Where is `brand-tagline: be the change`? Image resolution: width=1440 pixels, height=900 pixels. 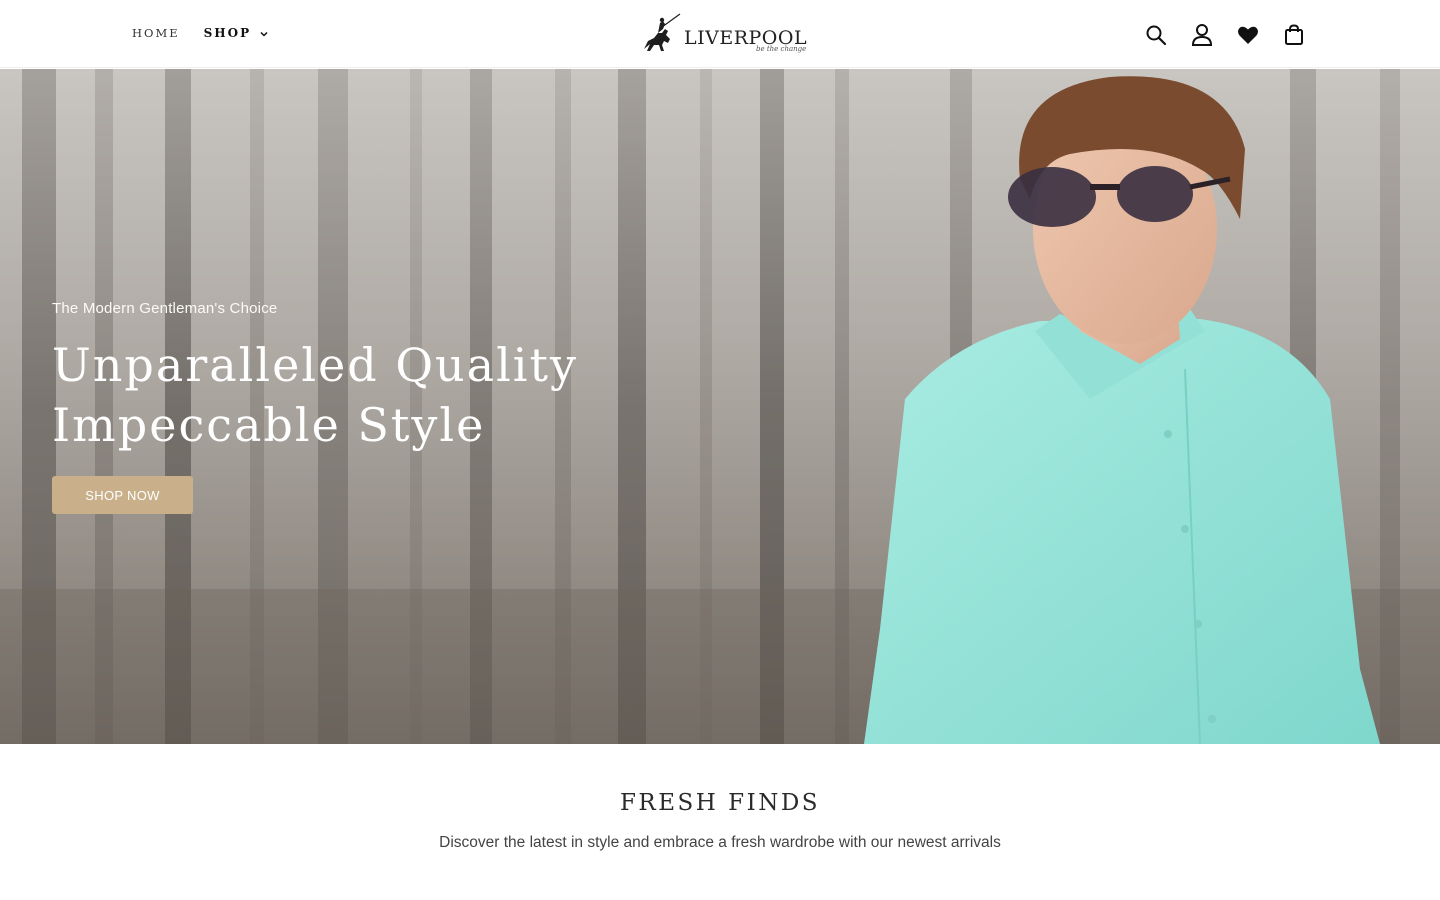 brand-tagline: be the change is located at coordinates (781, 49).